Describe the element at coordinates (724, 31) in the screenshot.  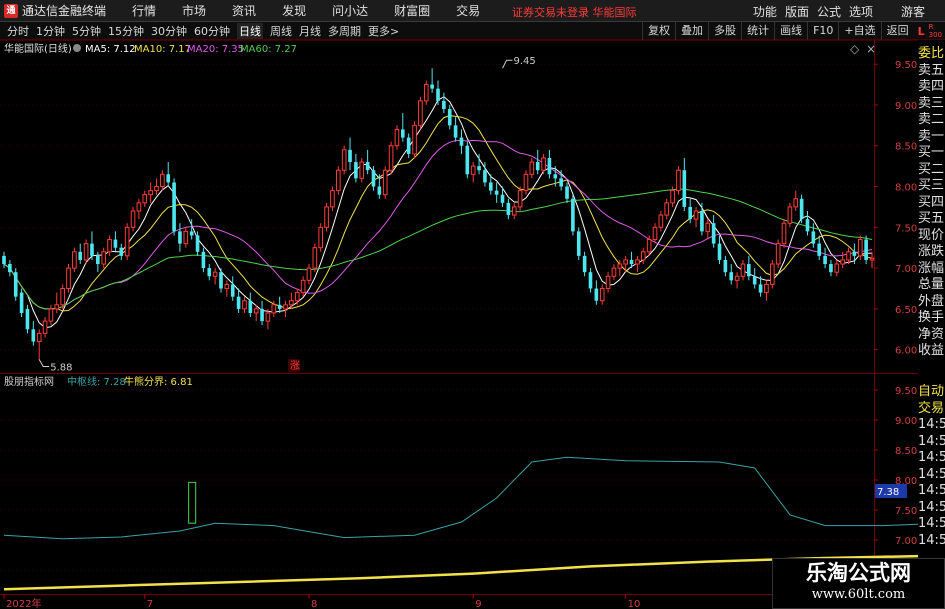
I see `btn-multi-stock: 多股` at that location.